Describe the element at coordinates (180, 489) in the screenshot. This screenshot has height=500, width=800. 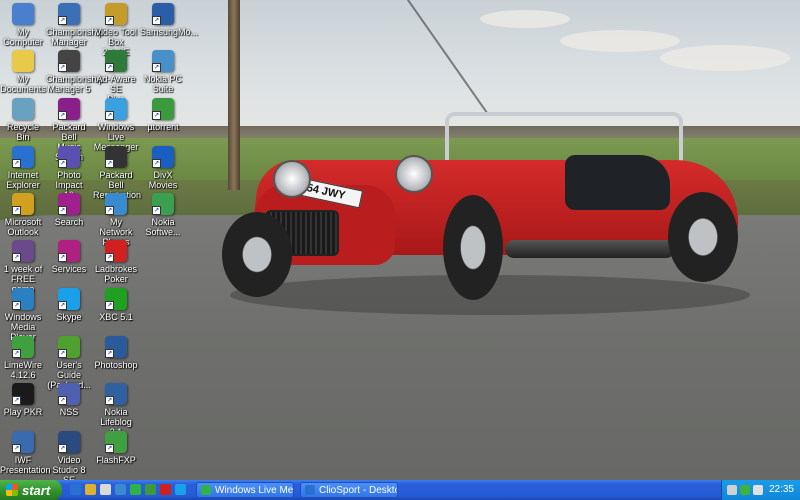
I see `skype-quicklaunch-icon` at that location.